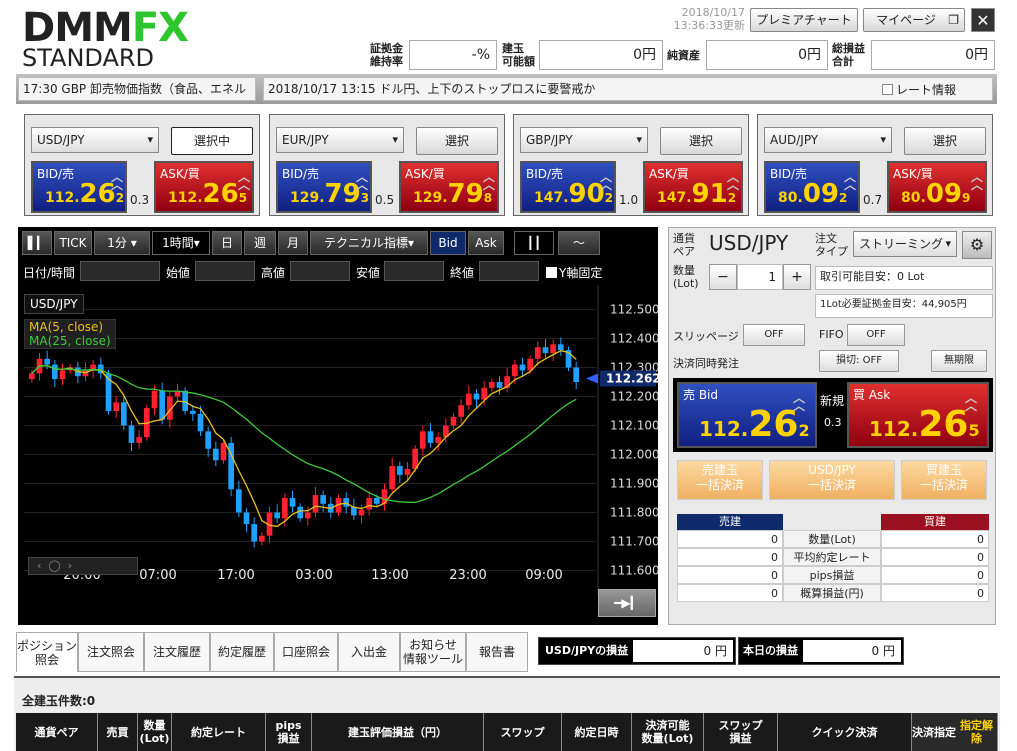 The height and width of the screenshot is (751, 1017). Describe the element at coordinates (433, 652) in the screenshot. I see `tab-6: お知らせ 情報ツール` at that location.